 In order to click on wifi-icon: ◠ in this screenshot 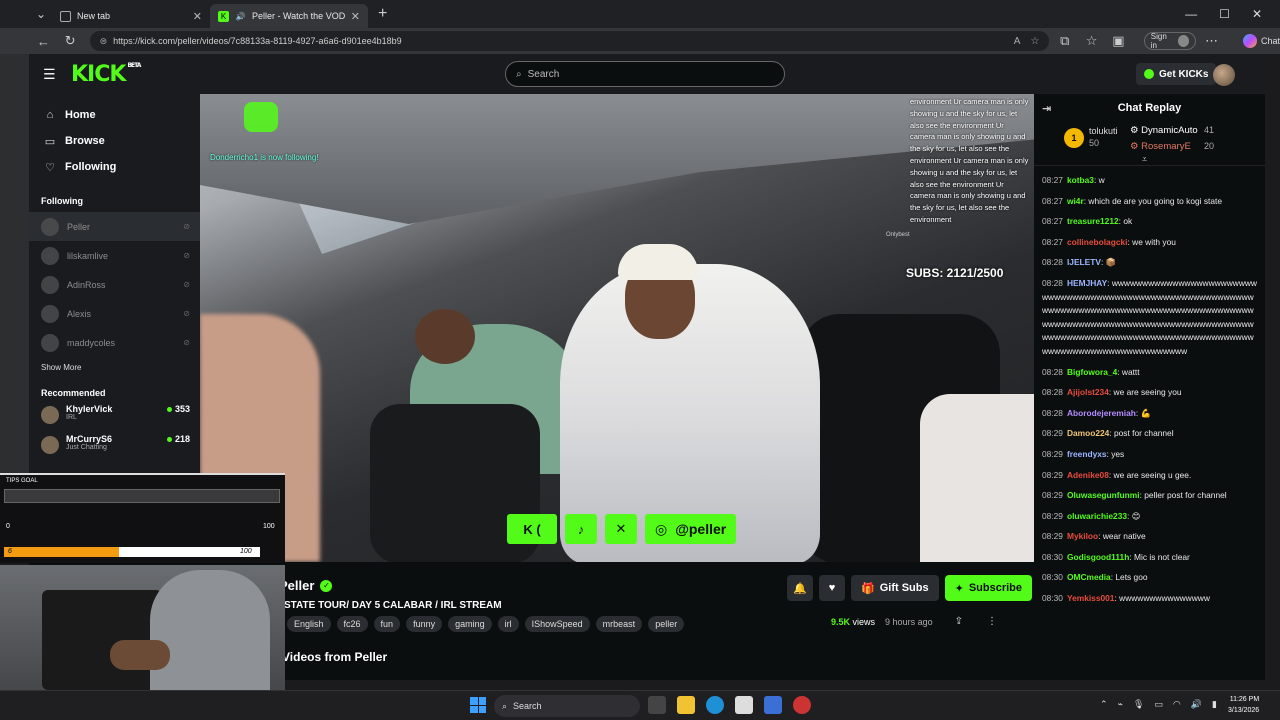, I will do `click(1177, 704)`.